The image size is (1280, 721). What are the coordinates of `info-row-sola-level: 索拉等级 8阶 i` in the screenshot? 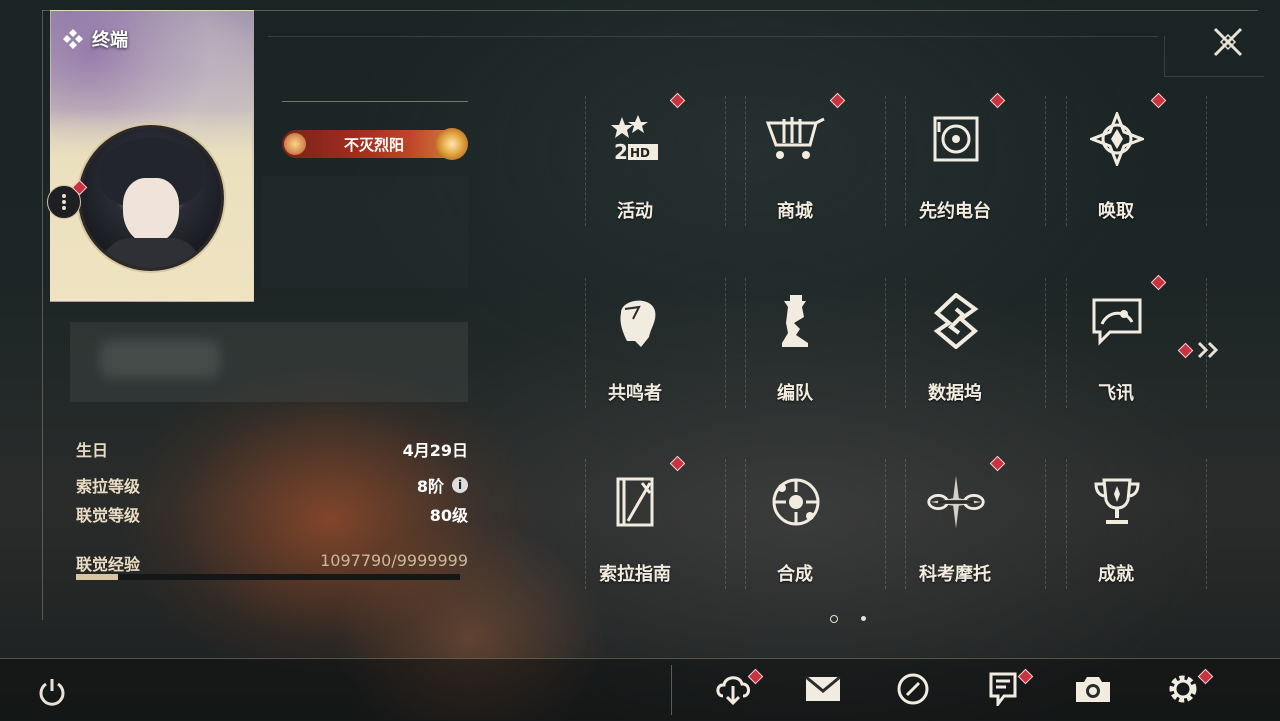 It's located at (272, 485).